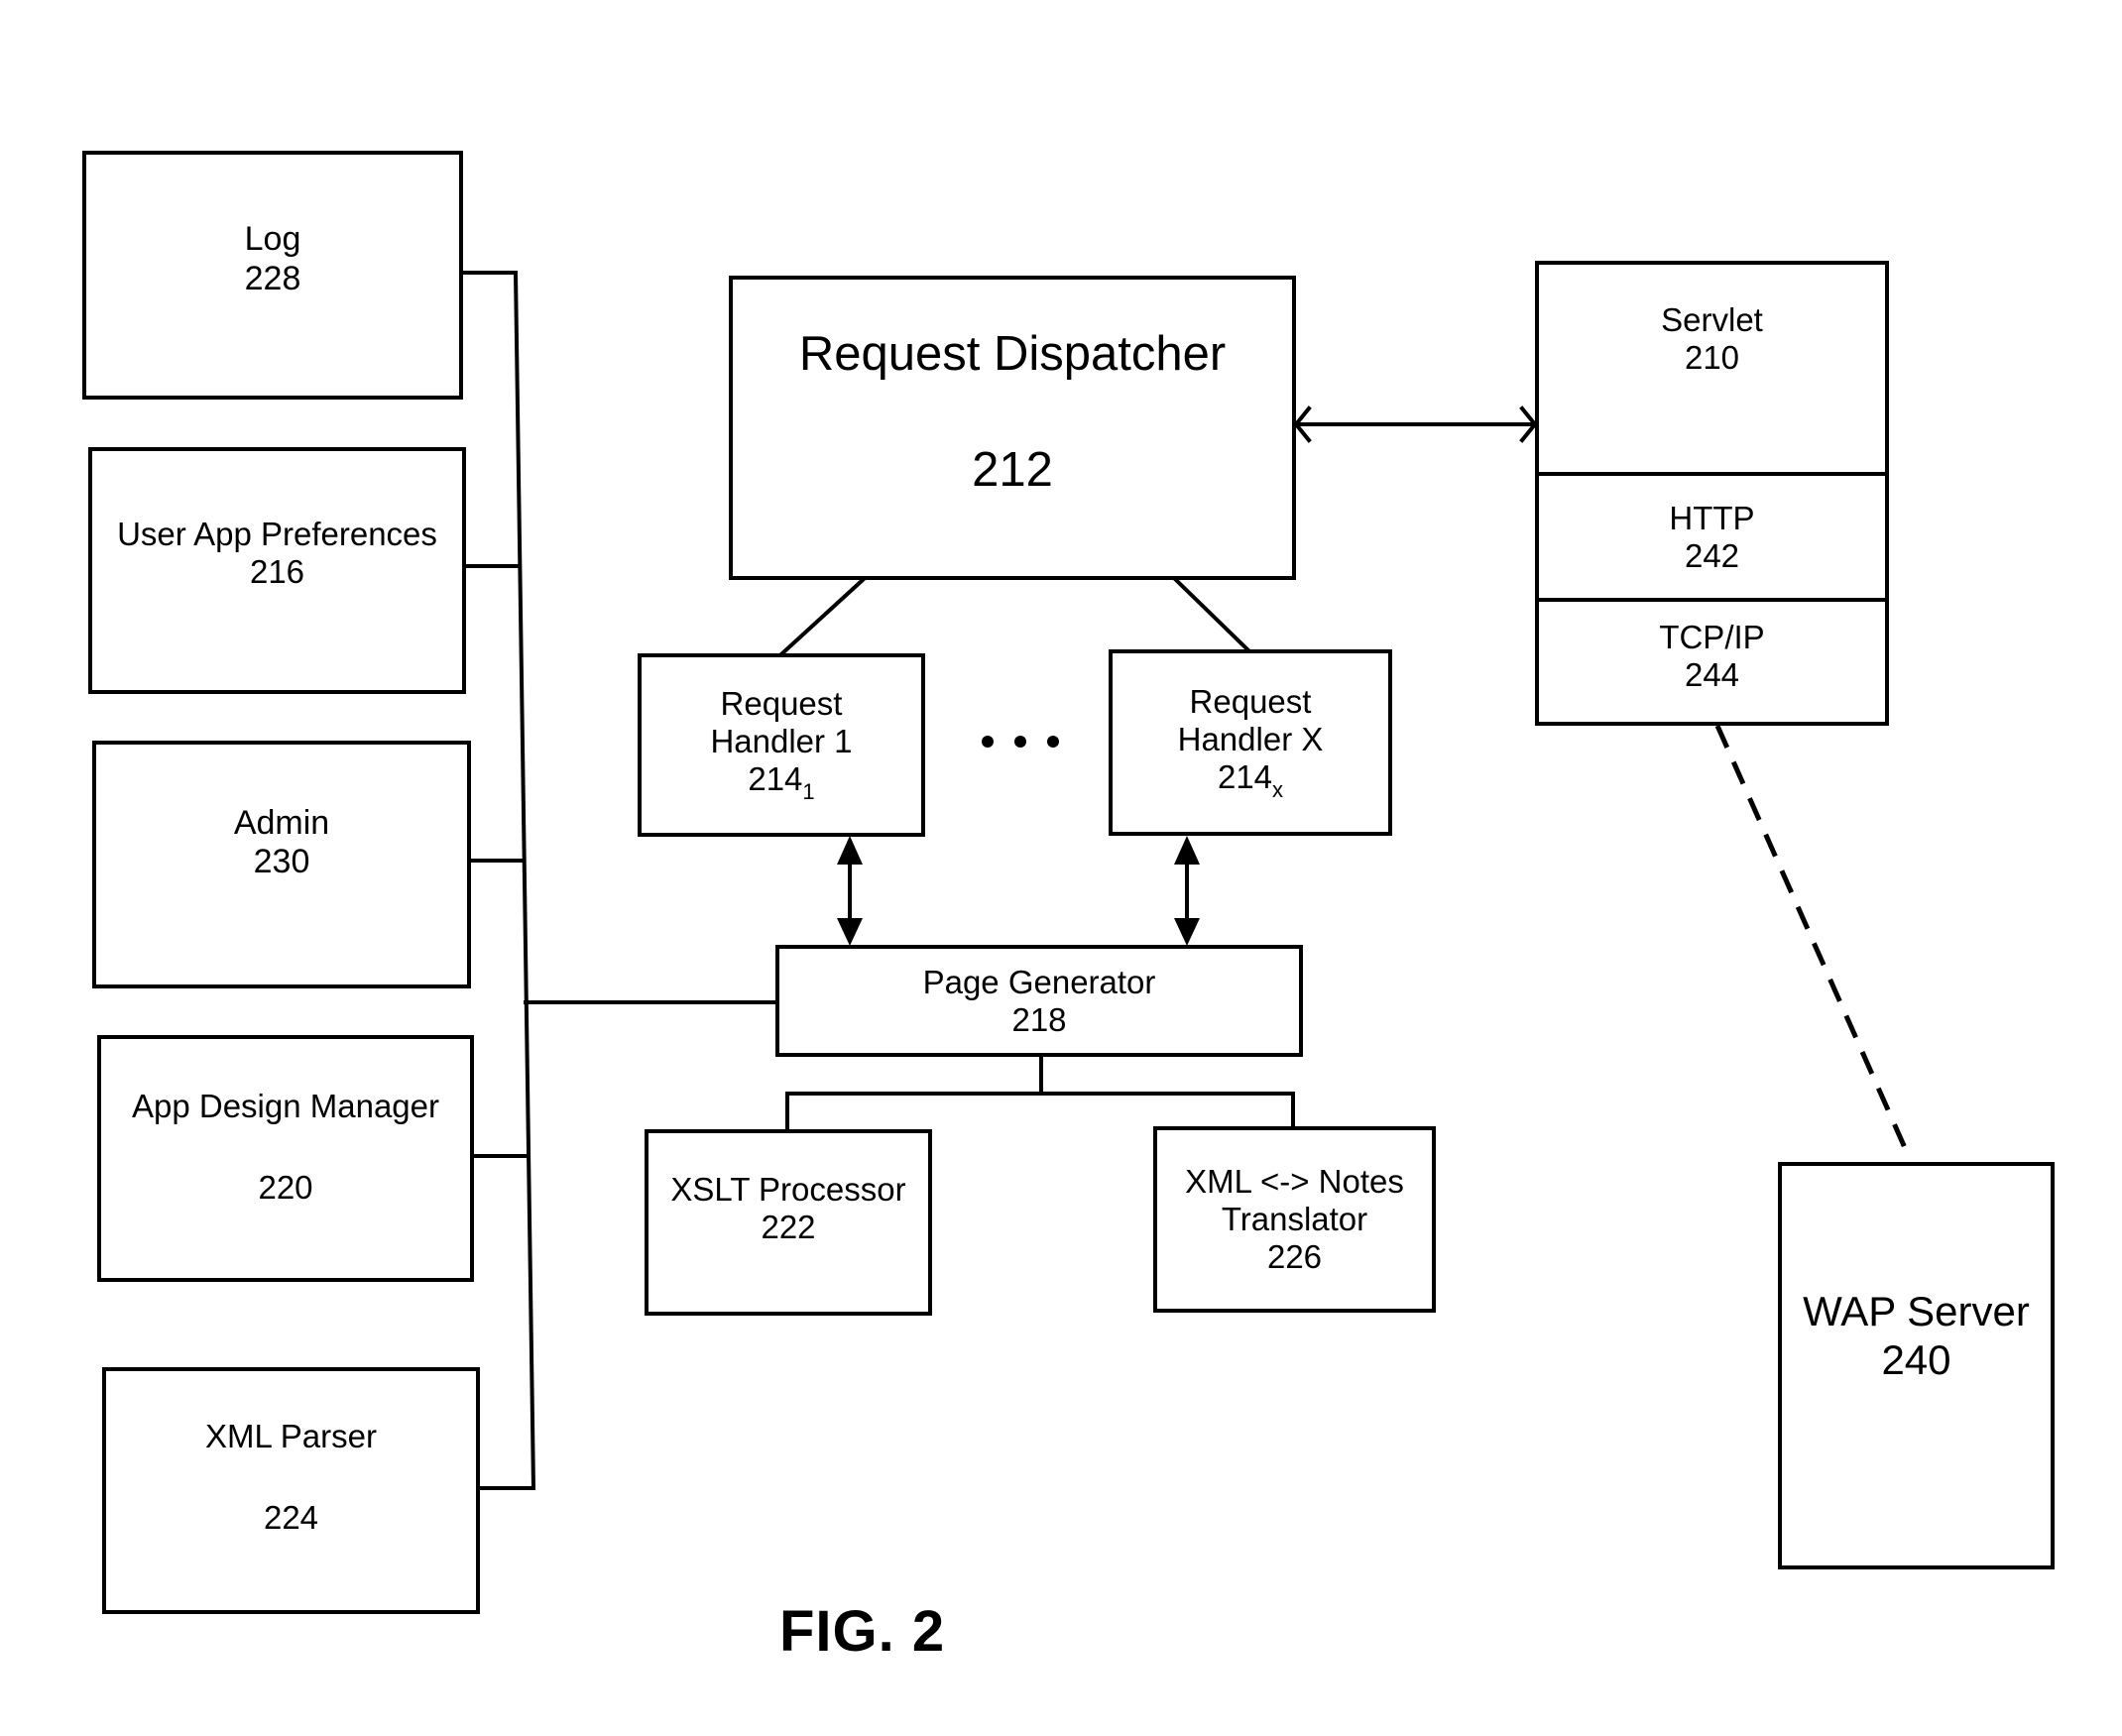  What do you see at coordinates (863, 1631) in the screenshot?
I see `figure-caption: FIG. 2` at bounding box center [863, 1631].